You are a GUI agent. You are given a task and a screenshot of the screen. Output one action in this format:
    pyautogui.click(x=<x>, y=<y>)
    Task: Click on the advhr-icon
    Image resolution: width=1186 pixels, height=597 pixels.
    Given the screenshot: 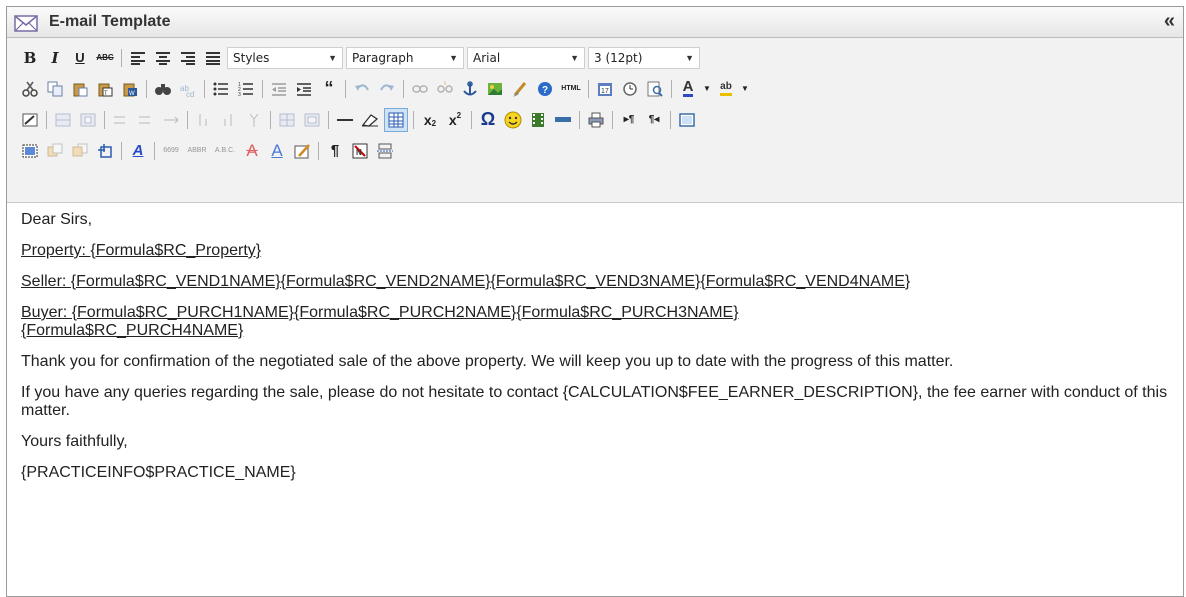 What is the action you would take?
    pyautogui.click(x=563, y=120)
    